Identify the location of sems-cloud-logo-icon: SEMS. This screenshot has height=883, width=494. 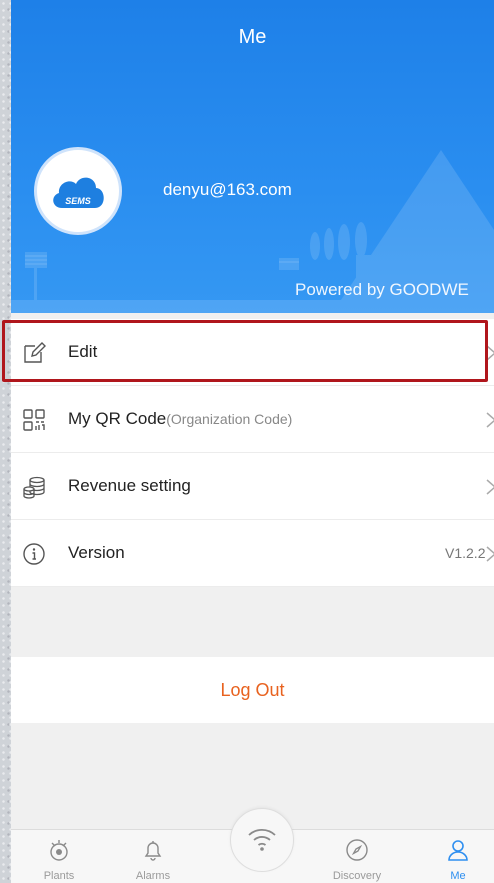
(78, 192).